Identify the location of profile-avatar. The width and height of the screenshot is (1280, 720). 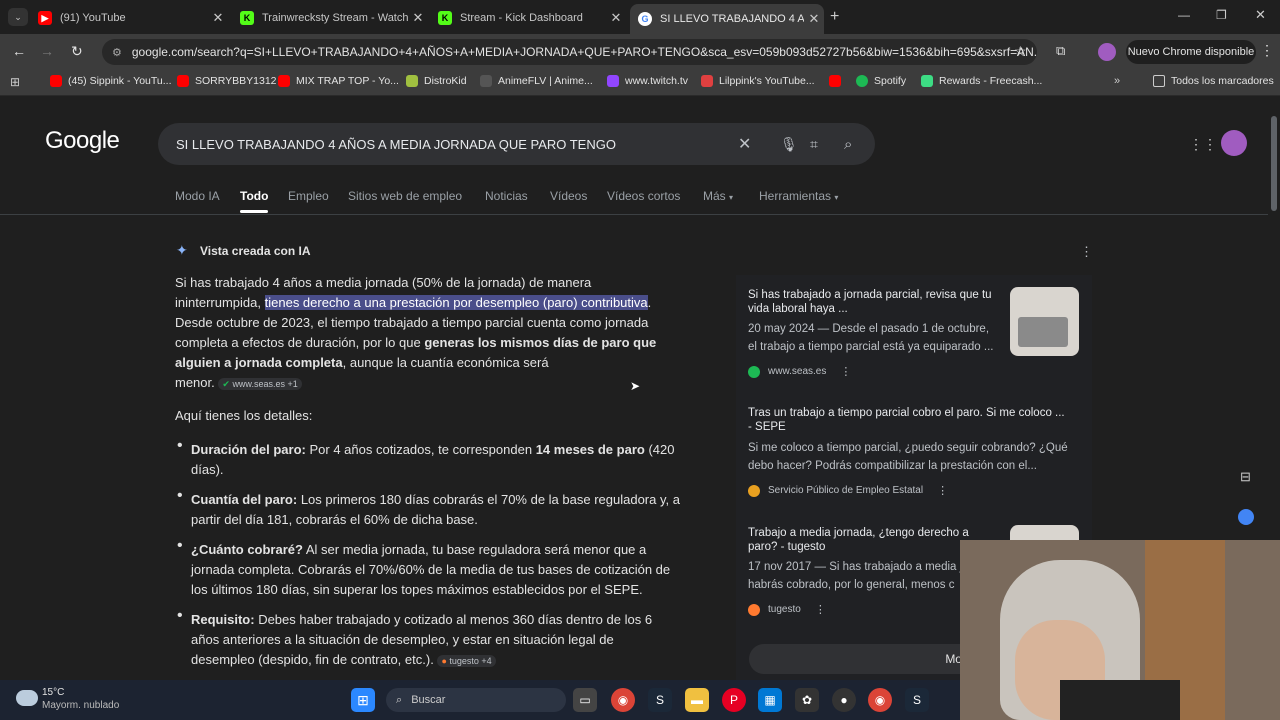
(1107, 52).